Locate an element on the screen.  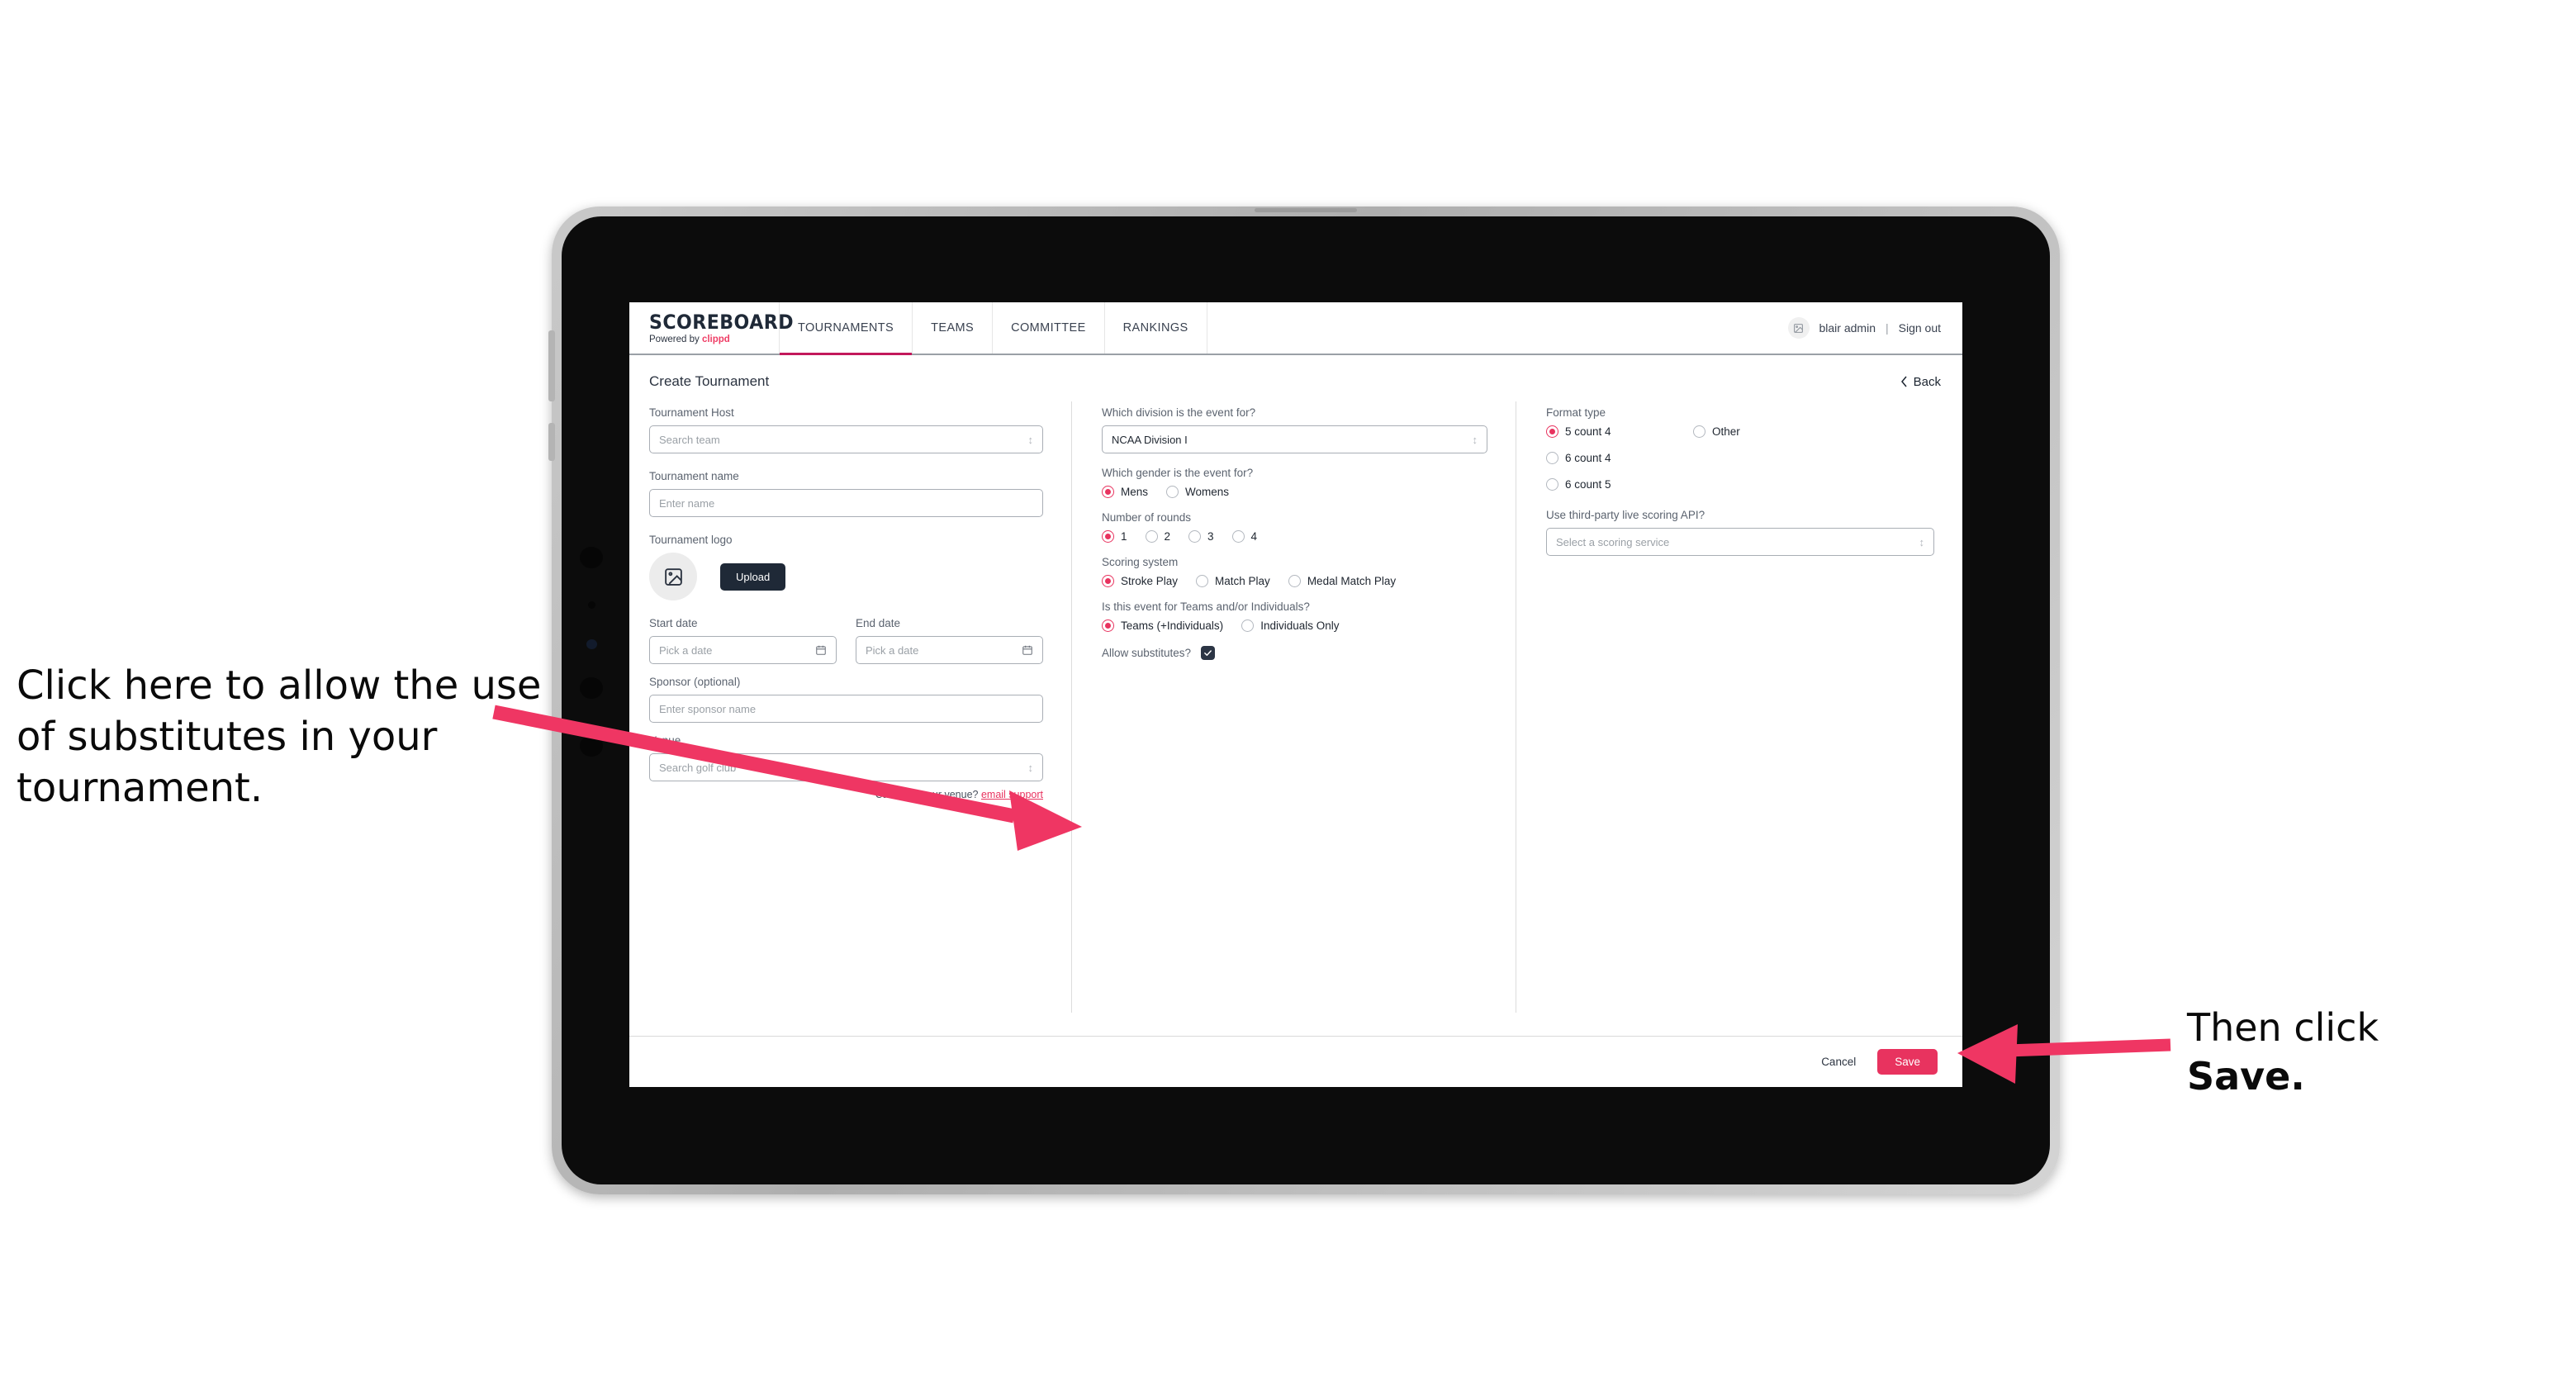
tournament-logo-preview is located at coordinates (673, 576).